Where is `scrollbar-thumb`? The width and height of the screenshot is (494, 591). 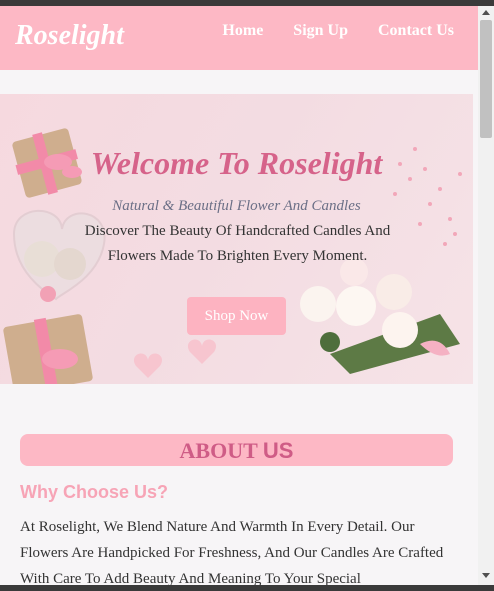 scrollbar-thumb is located at coordinates (486, 79).